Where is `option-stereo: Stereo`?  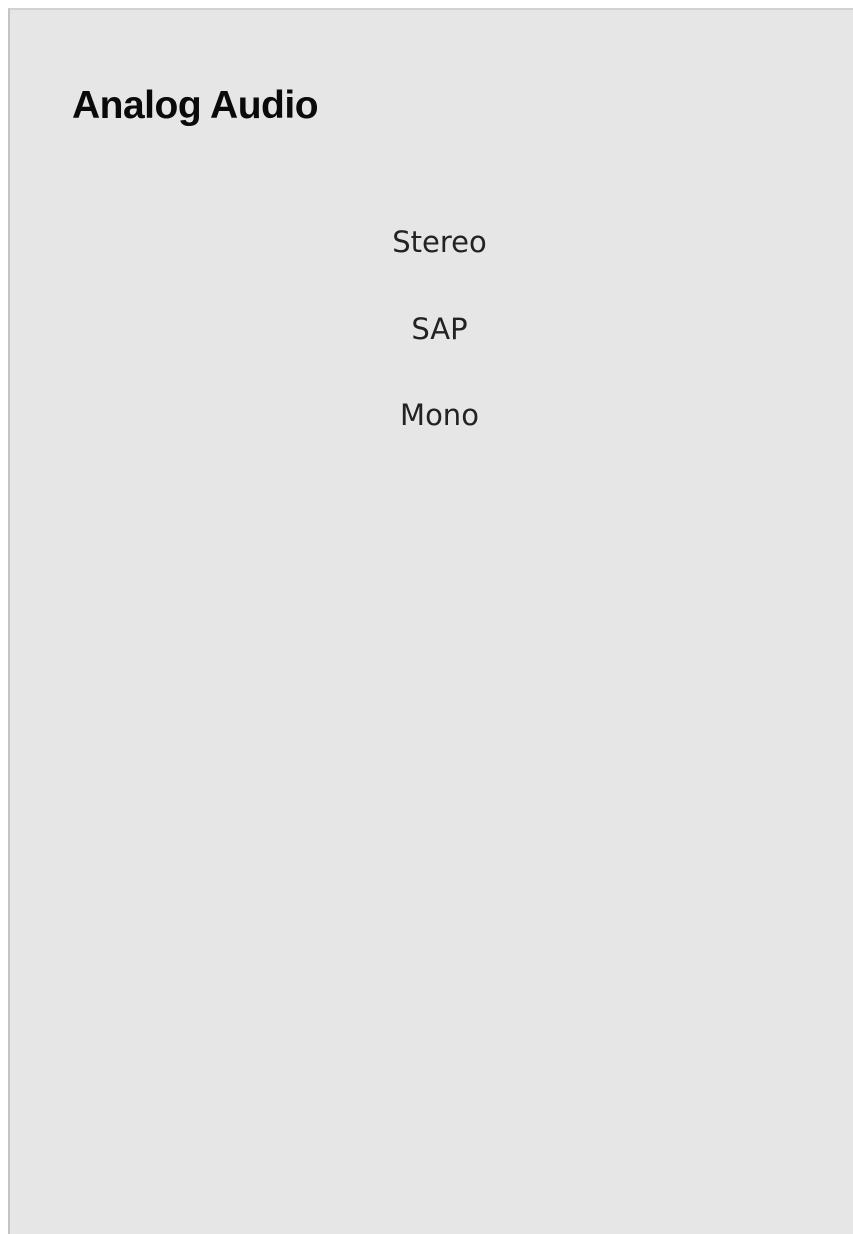 option-stereo: Stereo is located at coordinates (431, 242).